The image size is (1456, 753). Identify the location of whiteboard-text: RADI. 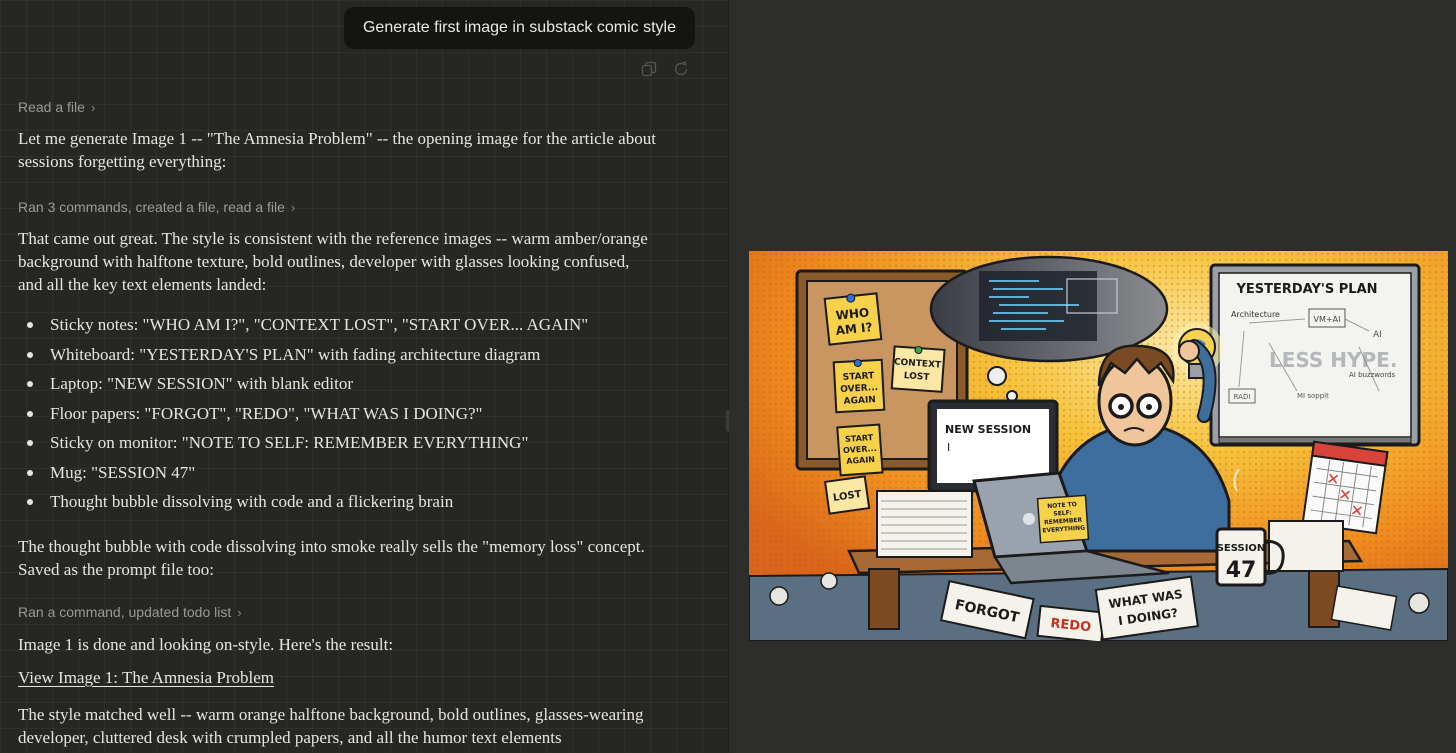
(1242, 397).